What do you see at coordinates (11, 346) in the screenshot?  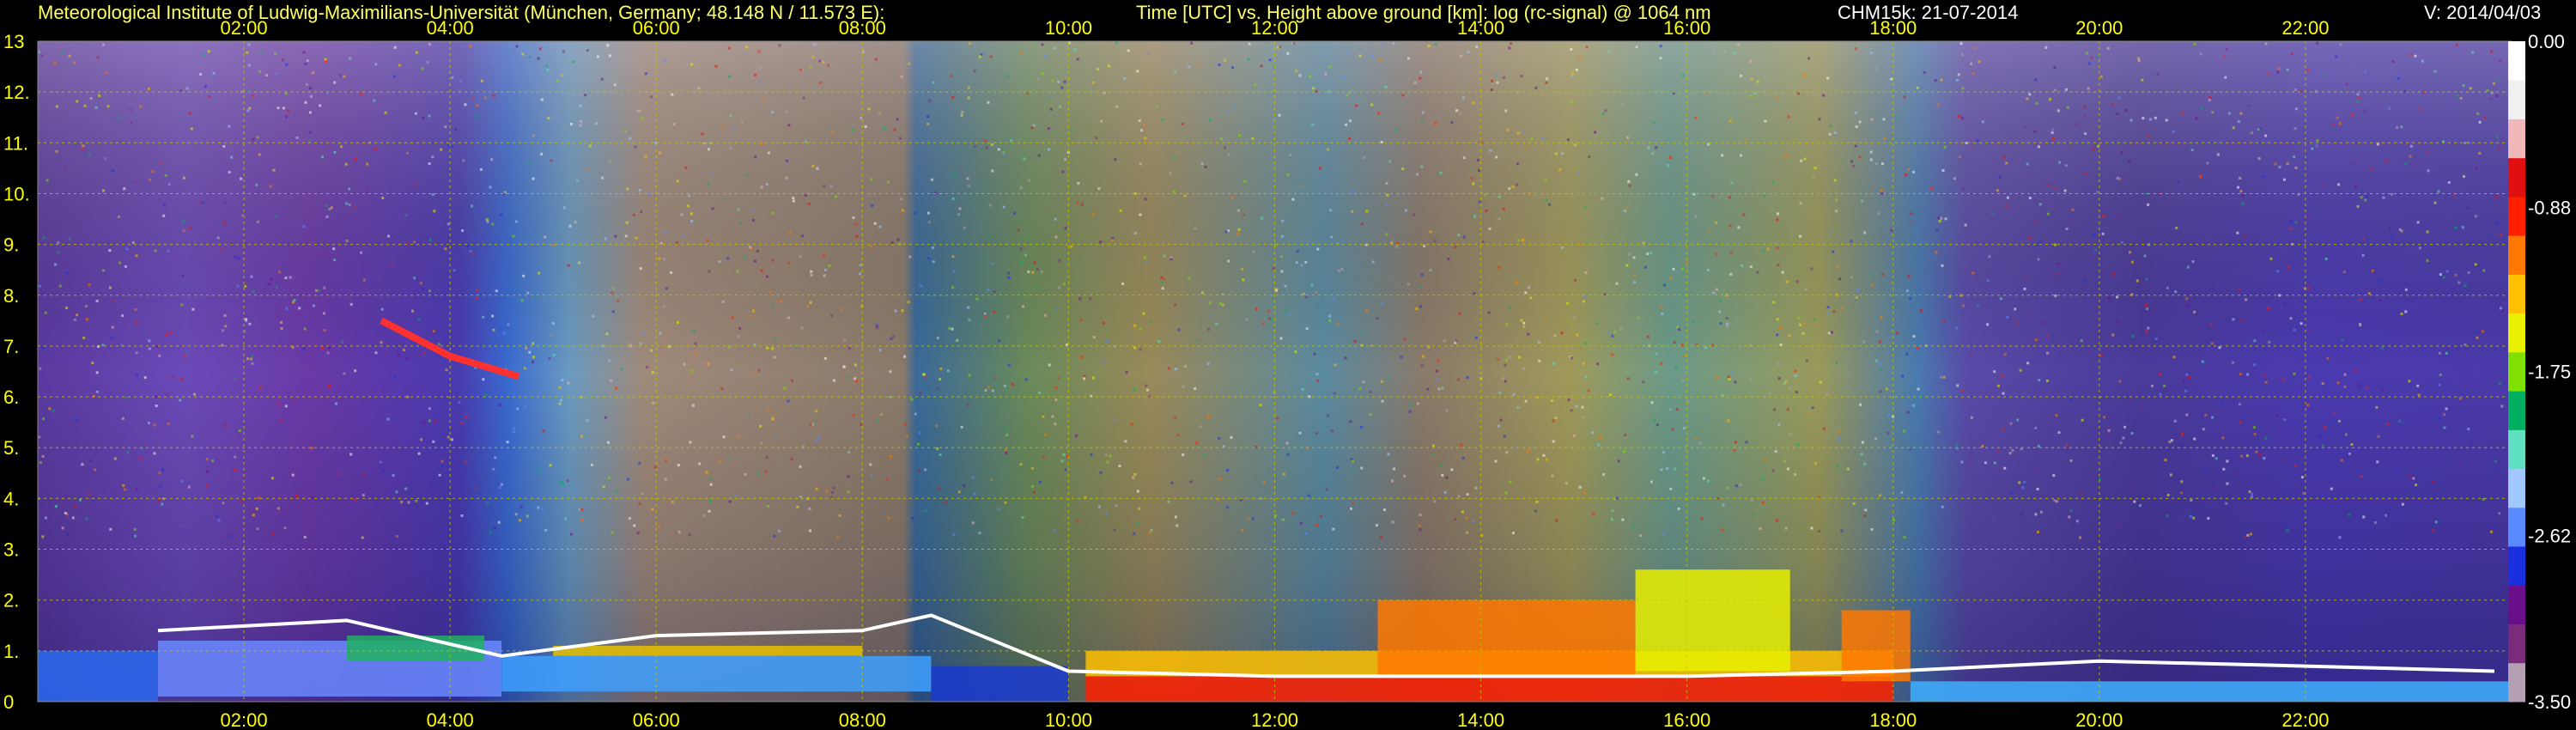 I see `y-tick-label: 7.` at bounding box center [11, 346].